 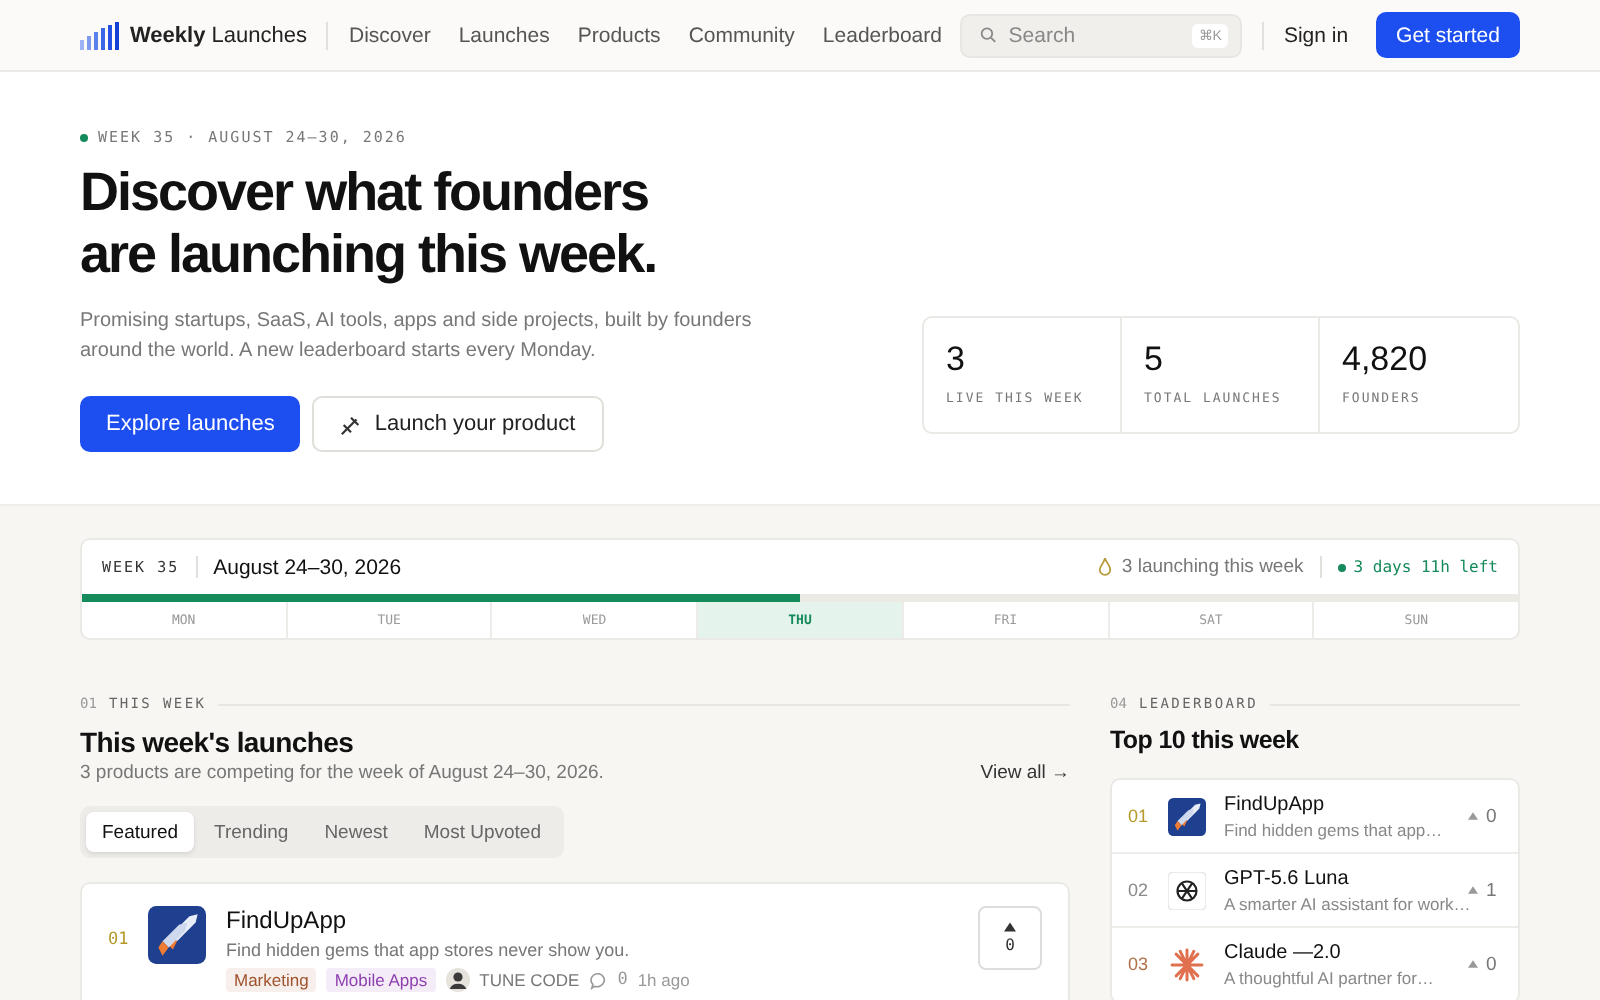 I want to click on leaderboard-row: 01 FindUpApp Find hidden gems that app… 0, so click(x=1315, y=817).